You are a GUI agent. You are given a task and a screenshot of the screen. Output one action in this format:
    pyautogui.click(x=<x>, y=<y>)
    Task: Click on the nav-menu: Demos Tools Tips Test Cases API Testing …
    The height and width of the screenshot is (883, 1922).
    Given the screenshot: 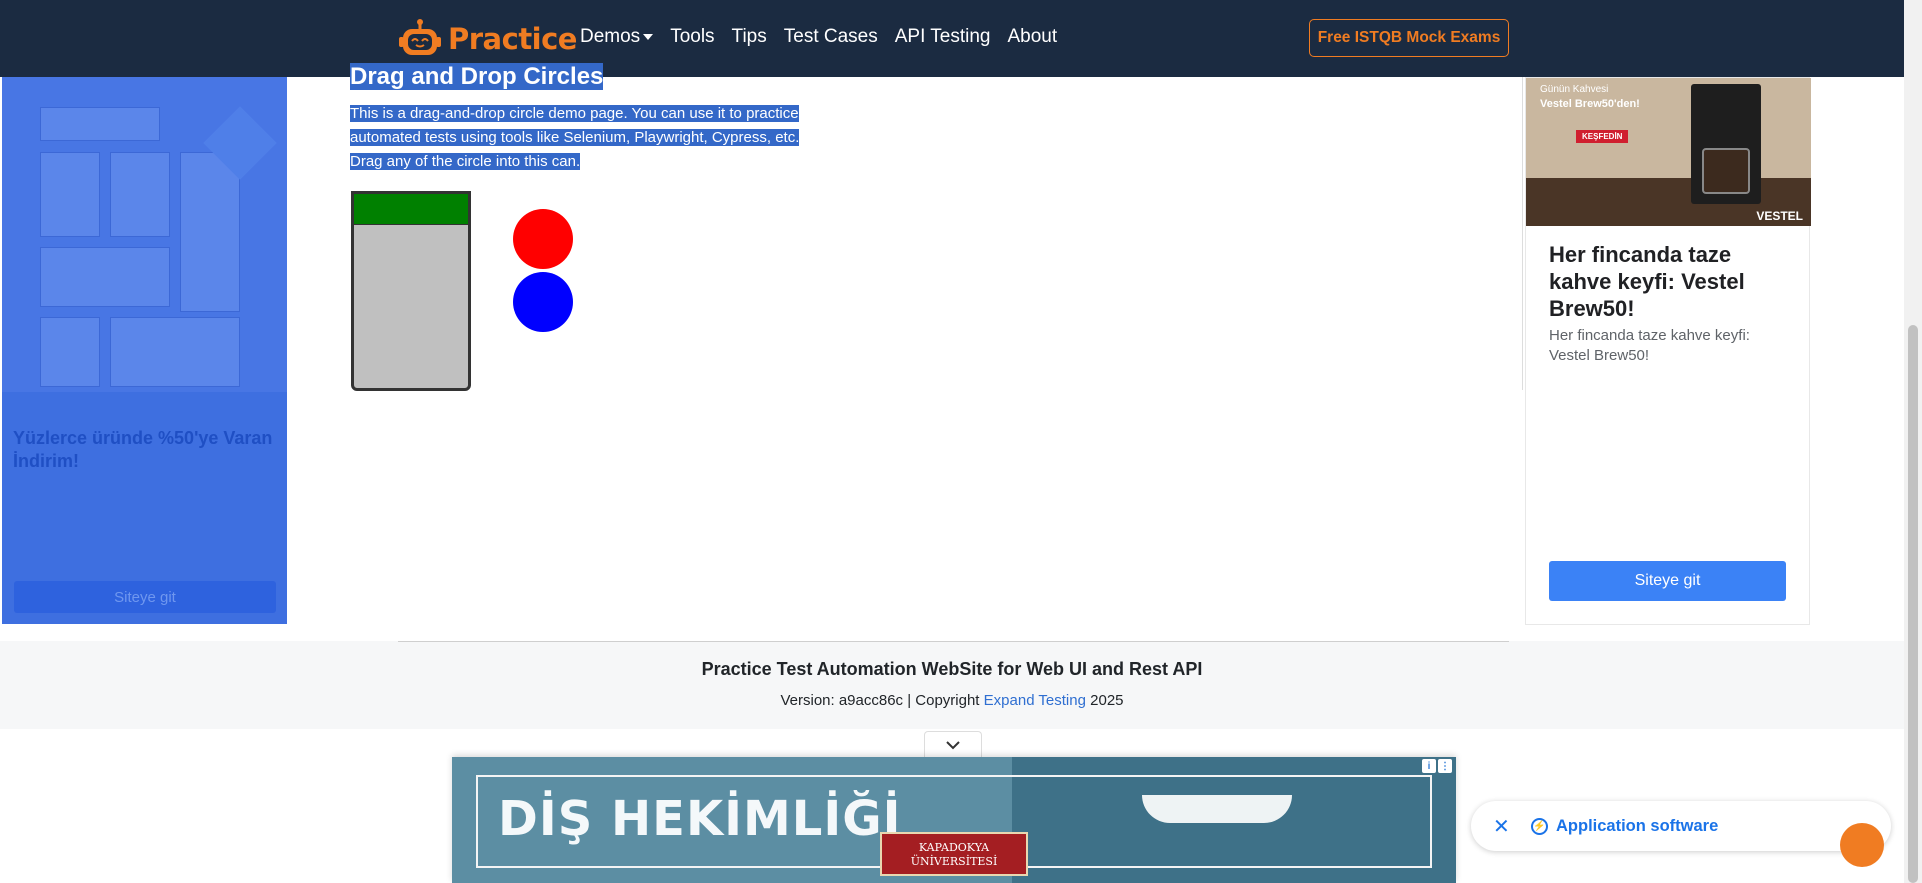 What is the action you would take?
    pyautogui.click(x=818, y=37)
    